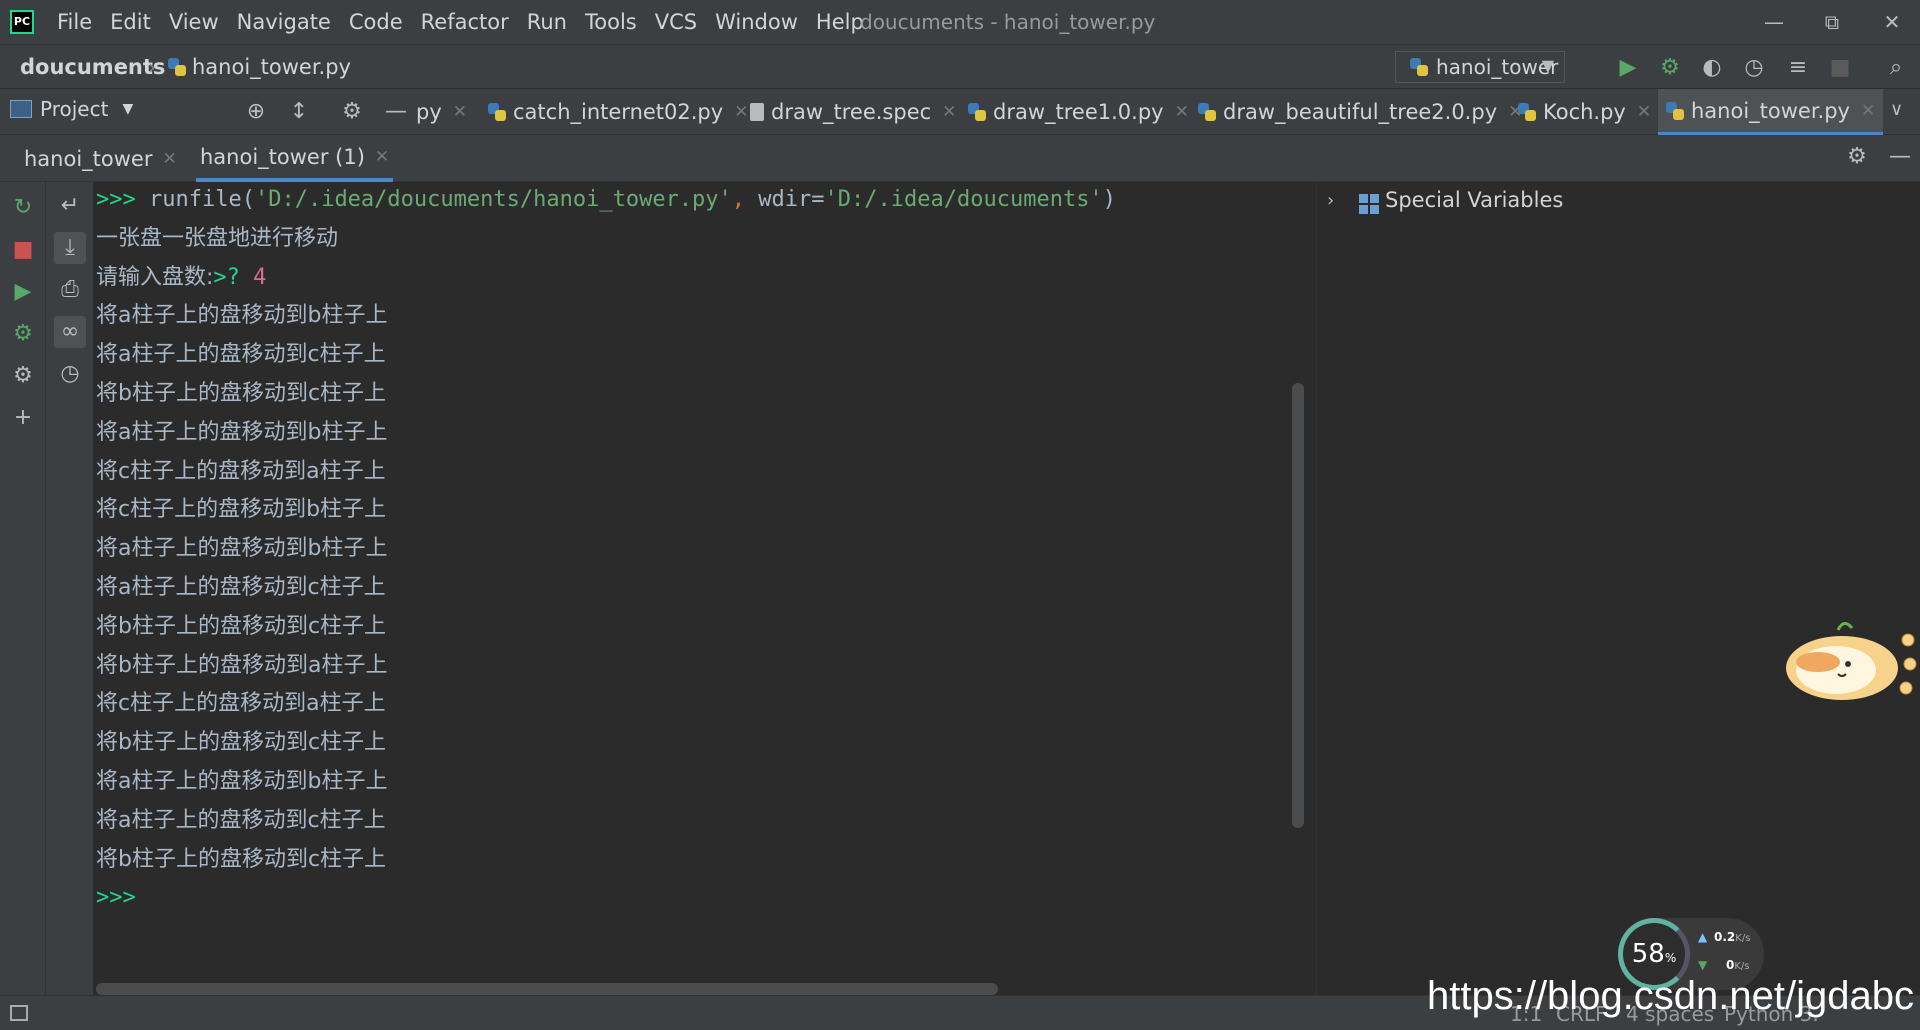  Describe the element at coordinates (21, 109) in the screenshot. I see `project-icon` at that location.